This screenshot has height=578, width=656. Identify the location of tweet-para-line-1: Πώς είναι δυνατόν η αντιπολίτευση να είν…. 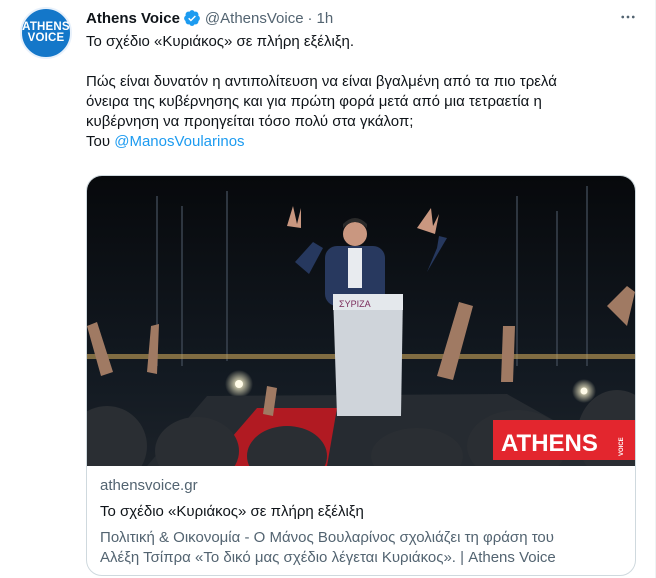
(321, 81).